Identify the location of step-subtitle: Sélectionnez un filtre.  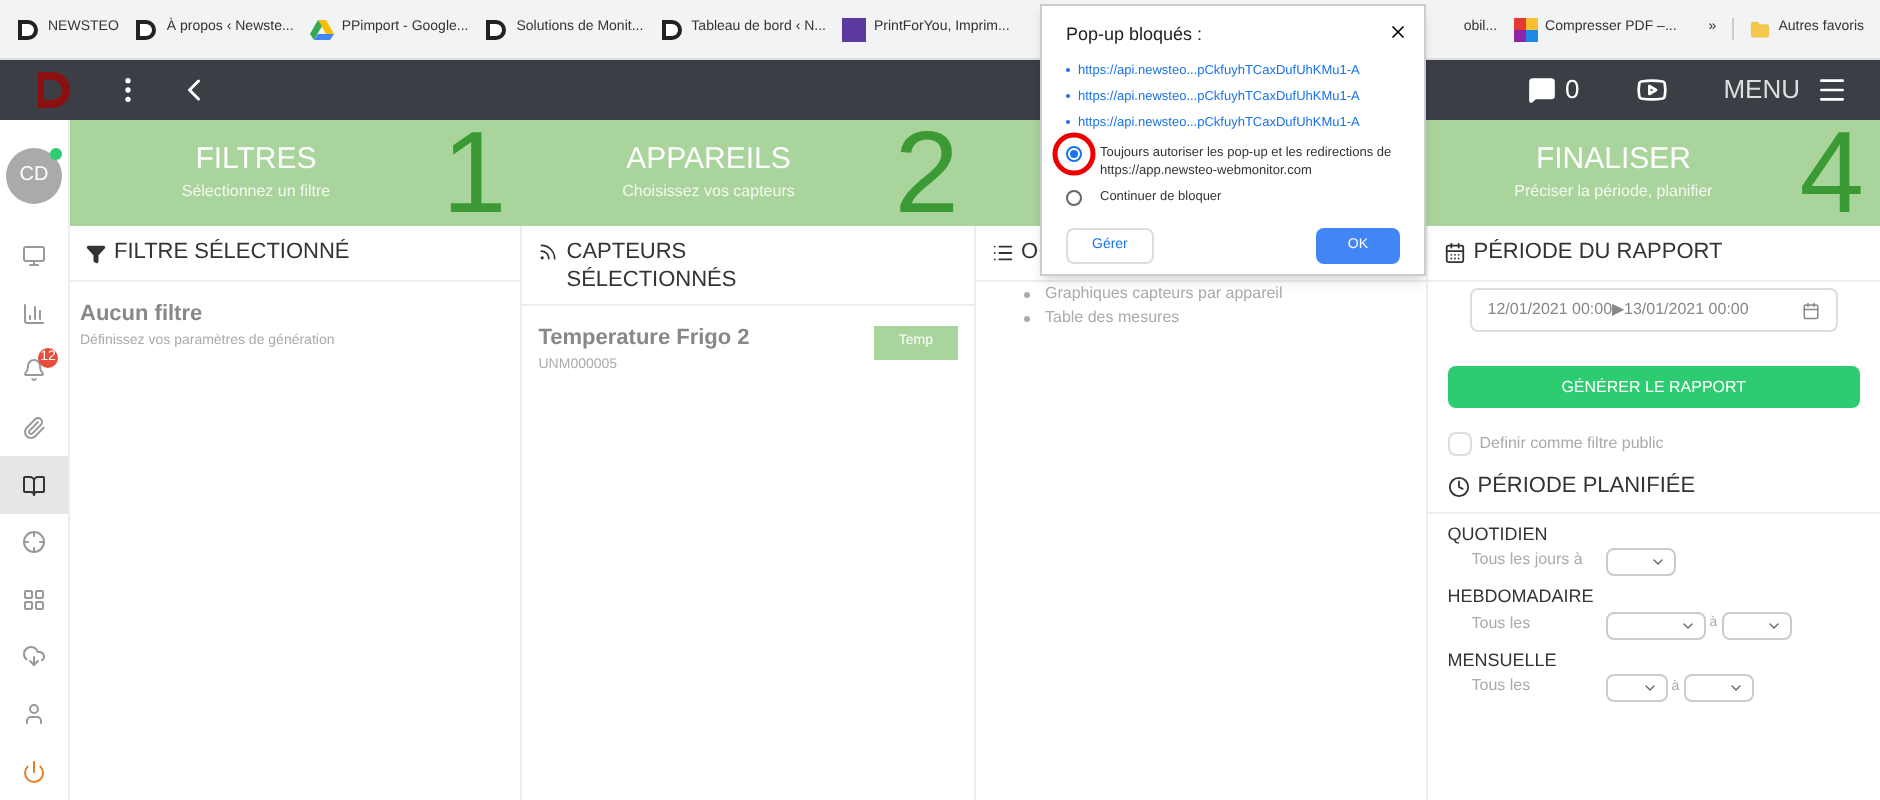
(256, 191).